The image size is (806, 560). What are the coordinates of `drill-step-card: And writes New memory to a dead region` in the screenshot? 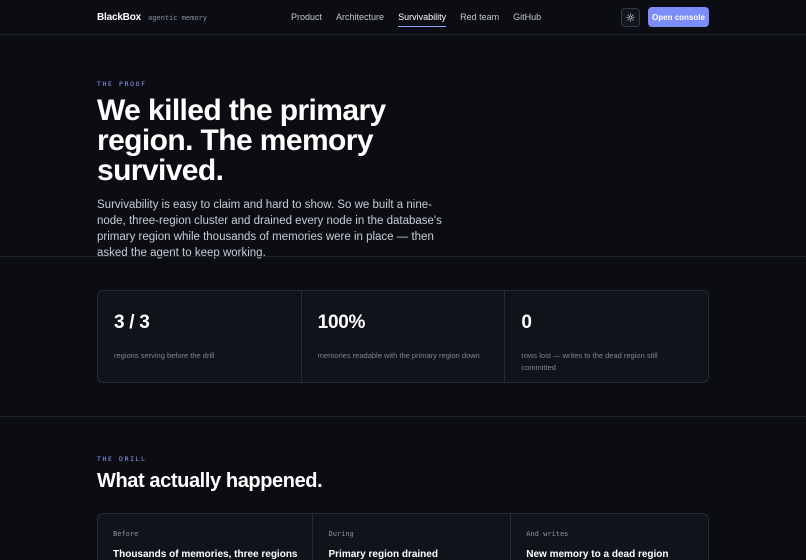 It's located at (609, 537).